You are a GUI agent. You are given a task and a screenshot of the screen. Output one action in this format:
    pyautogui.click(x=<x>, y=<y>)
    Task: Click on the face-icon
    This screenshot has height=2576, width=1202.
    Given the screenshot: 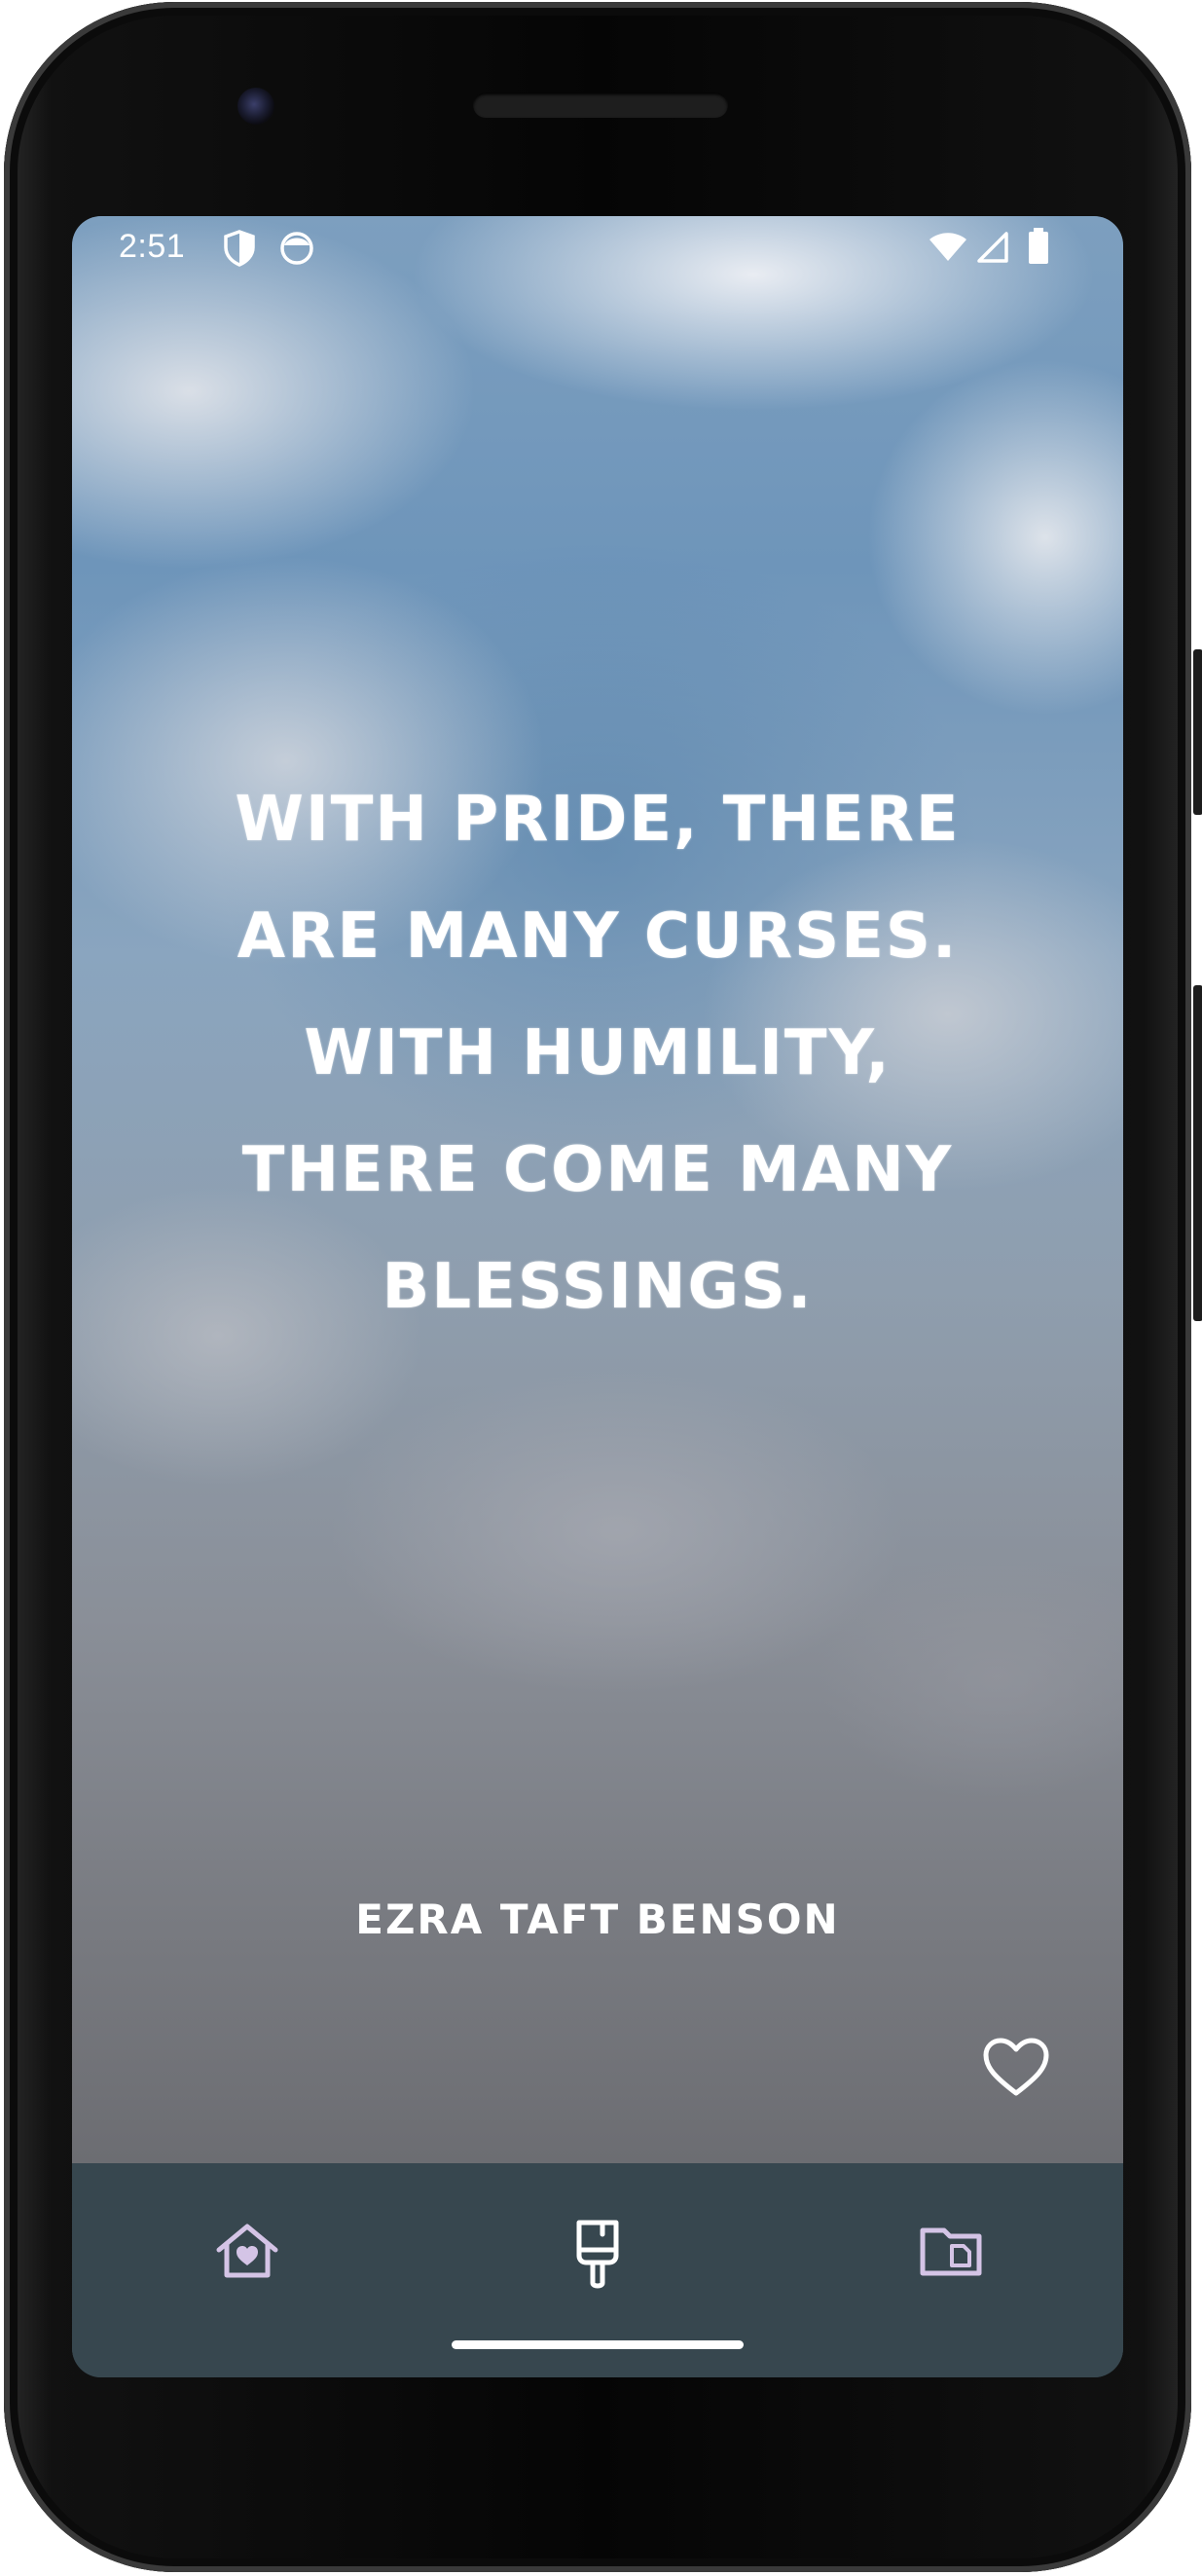 What is the action you would take?
    pyautogui.click(x=296, y=250)
    